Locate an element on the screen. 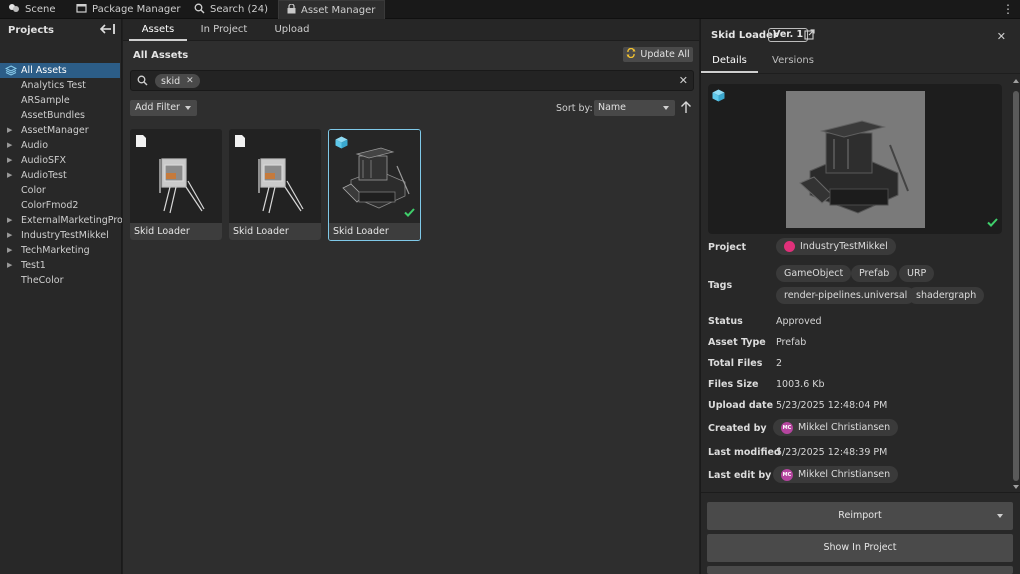 Image resolution: width=1020 pixels, height=574 pixels. page-title: All Assets is located at coordinates (161, 55).